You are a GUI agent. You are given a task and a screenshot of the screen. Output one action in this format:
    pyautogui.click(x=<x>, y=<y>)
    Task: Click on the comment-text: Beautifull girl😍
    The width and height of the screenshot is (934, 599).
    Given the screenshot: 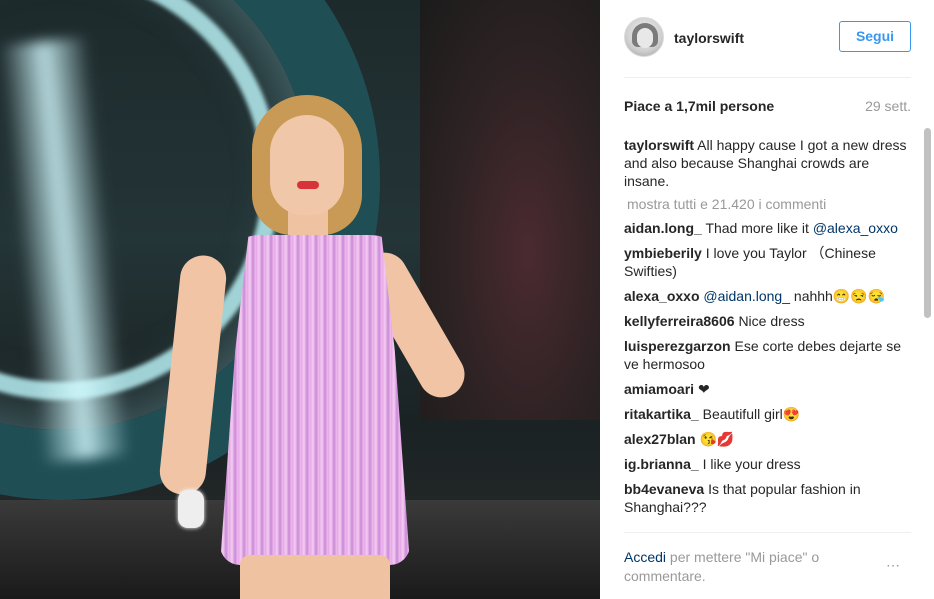 What is the action you would take?
    pyautogui.click(x=751, y=414)
    